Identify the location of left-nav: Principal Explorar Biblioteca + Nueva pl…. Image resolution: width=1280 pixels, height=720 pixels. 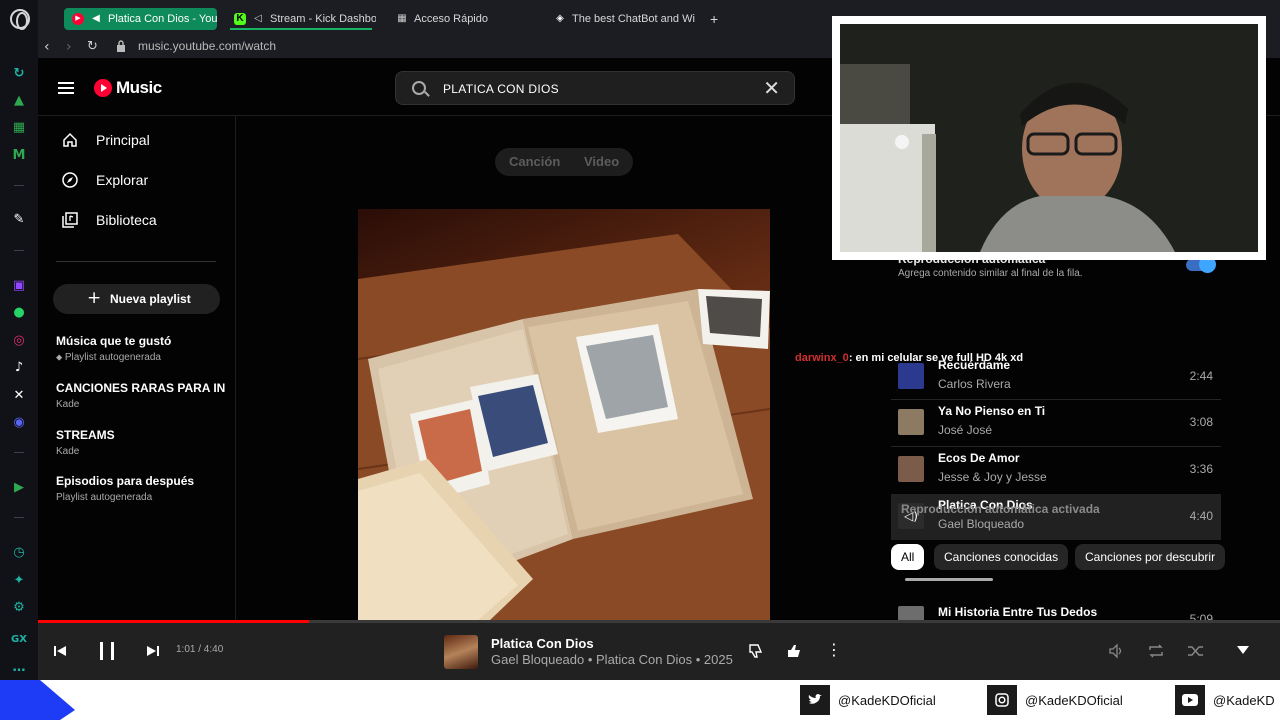
(137, 369).